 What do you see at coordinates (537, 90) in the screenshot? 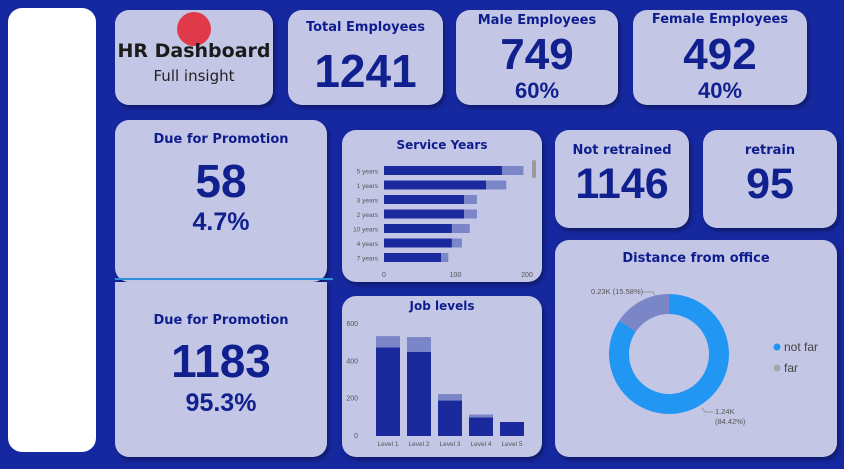
I see `male-employees-pct: 60%` at bounding box center [537, 90].